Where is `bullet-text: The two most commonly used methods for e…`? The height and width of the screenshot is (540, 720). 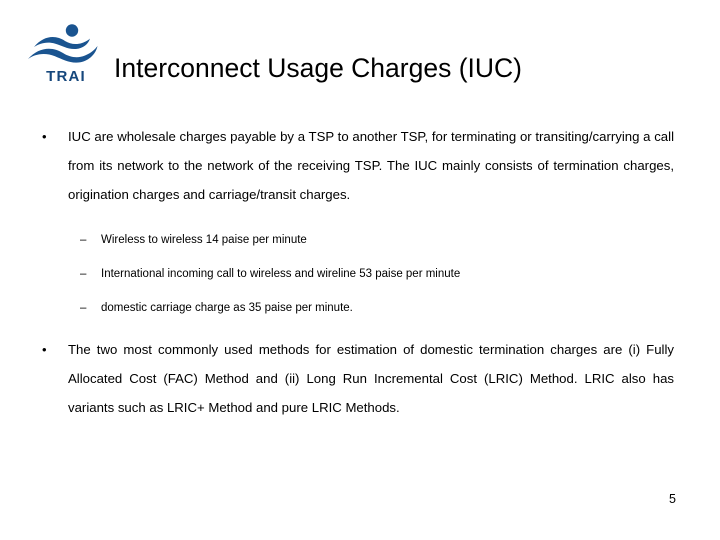
bullet-text: The two most commonly used methods for e… is located at coordinates (371, 378).